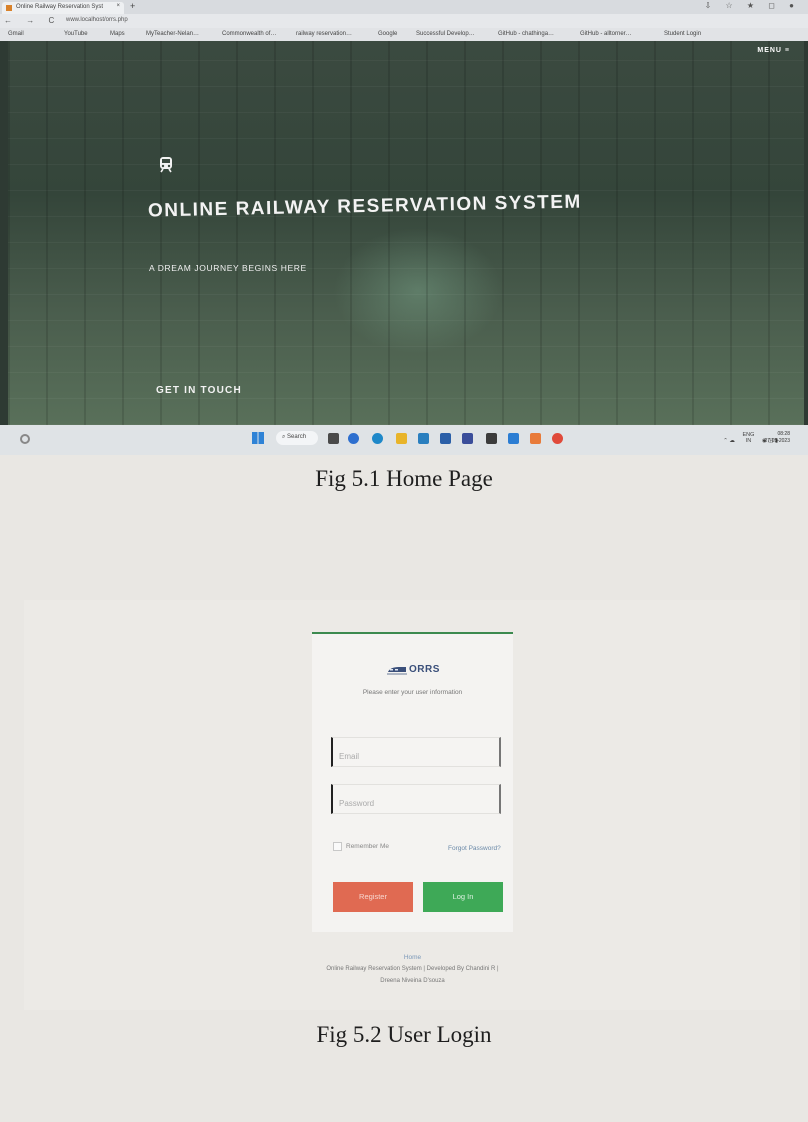  Describe the element at coordinates (423, 438) in the screenshot. I see `store-icon` at that location.